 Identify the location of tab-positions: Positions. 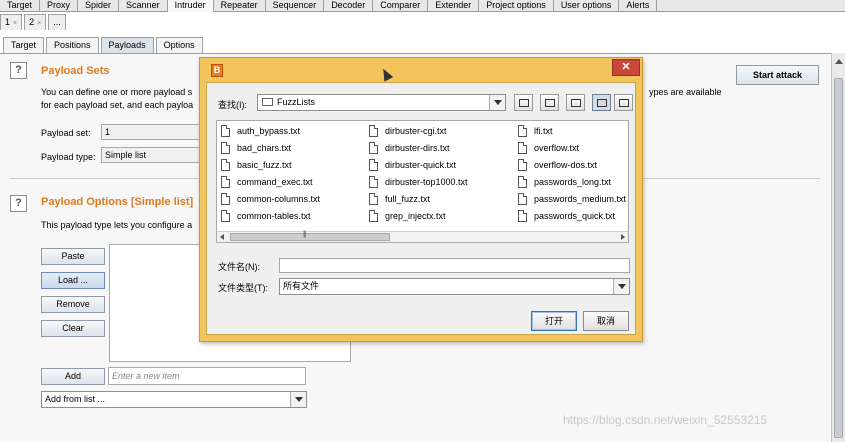
(72, 45).